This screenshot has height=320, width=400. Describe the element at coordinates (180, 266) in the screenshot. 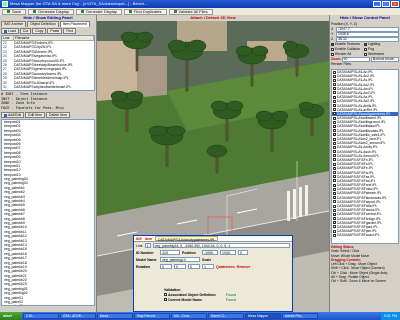

I see `rotation-y-field: 0` at that location.